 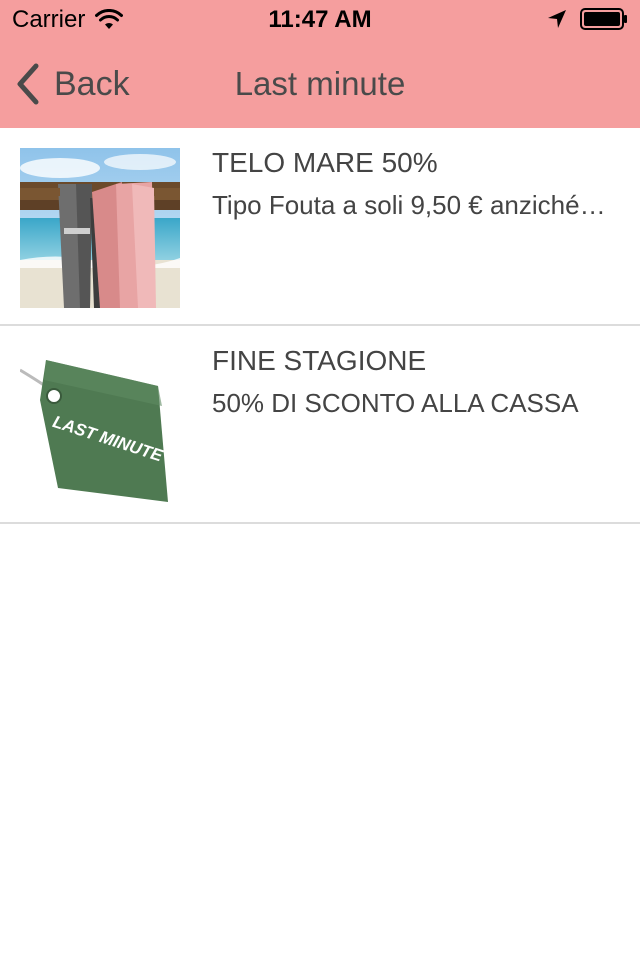 I want to click on page-title: Last minute, so click(x=320, y=83).